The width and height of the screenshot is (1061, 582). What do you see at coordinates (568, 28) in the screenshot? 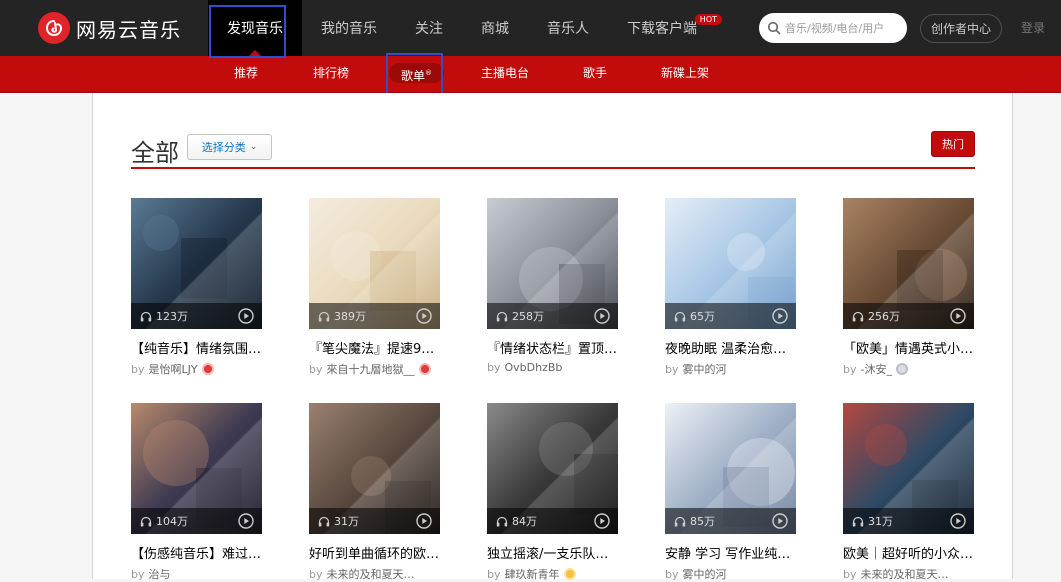
I see `nav-musician: 音乐人` at bounding box center [568, 28].